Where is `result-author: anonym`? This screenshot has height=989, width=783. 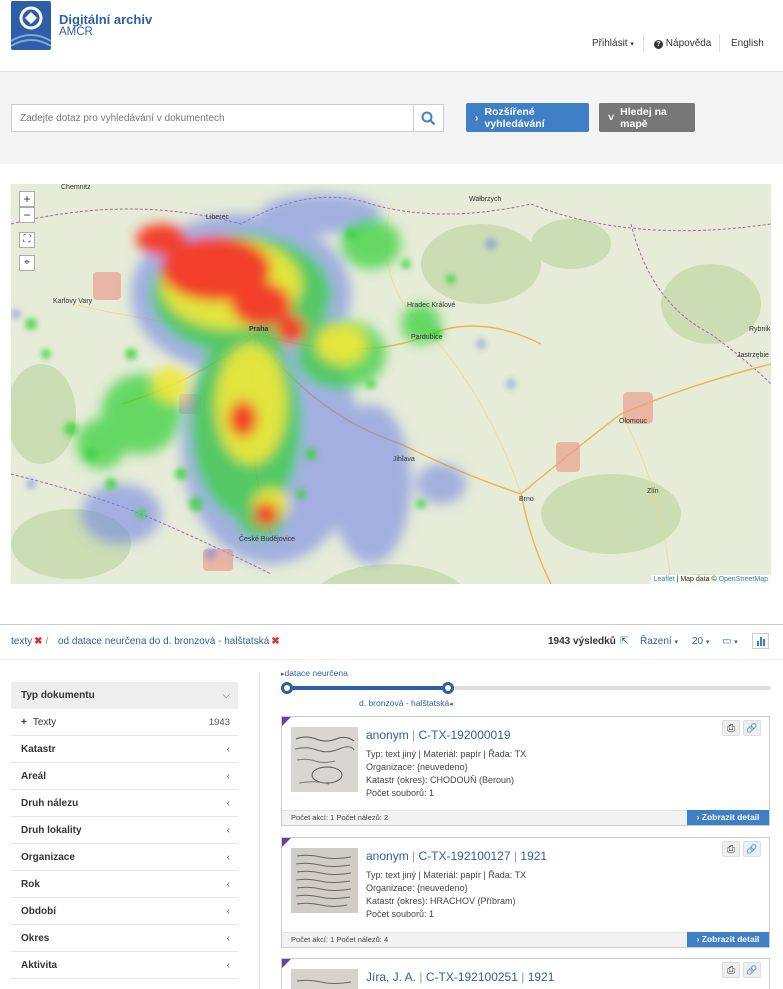
result-author: anonym is located at coordinates (387, 735).